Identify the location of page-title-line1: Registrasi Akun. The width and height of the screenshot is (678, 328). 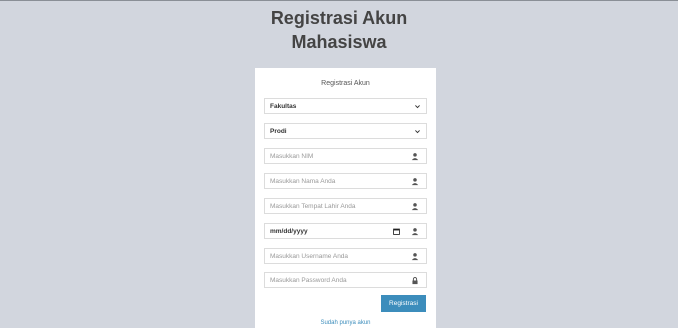
(339, 18).